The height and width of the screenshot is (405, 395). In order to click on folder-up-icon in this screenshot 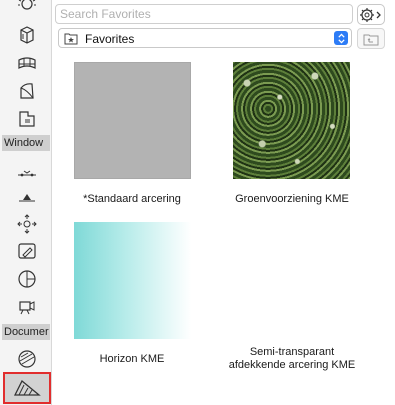, I will do `click(371, 39)`.